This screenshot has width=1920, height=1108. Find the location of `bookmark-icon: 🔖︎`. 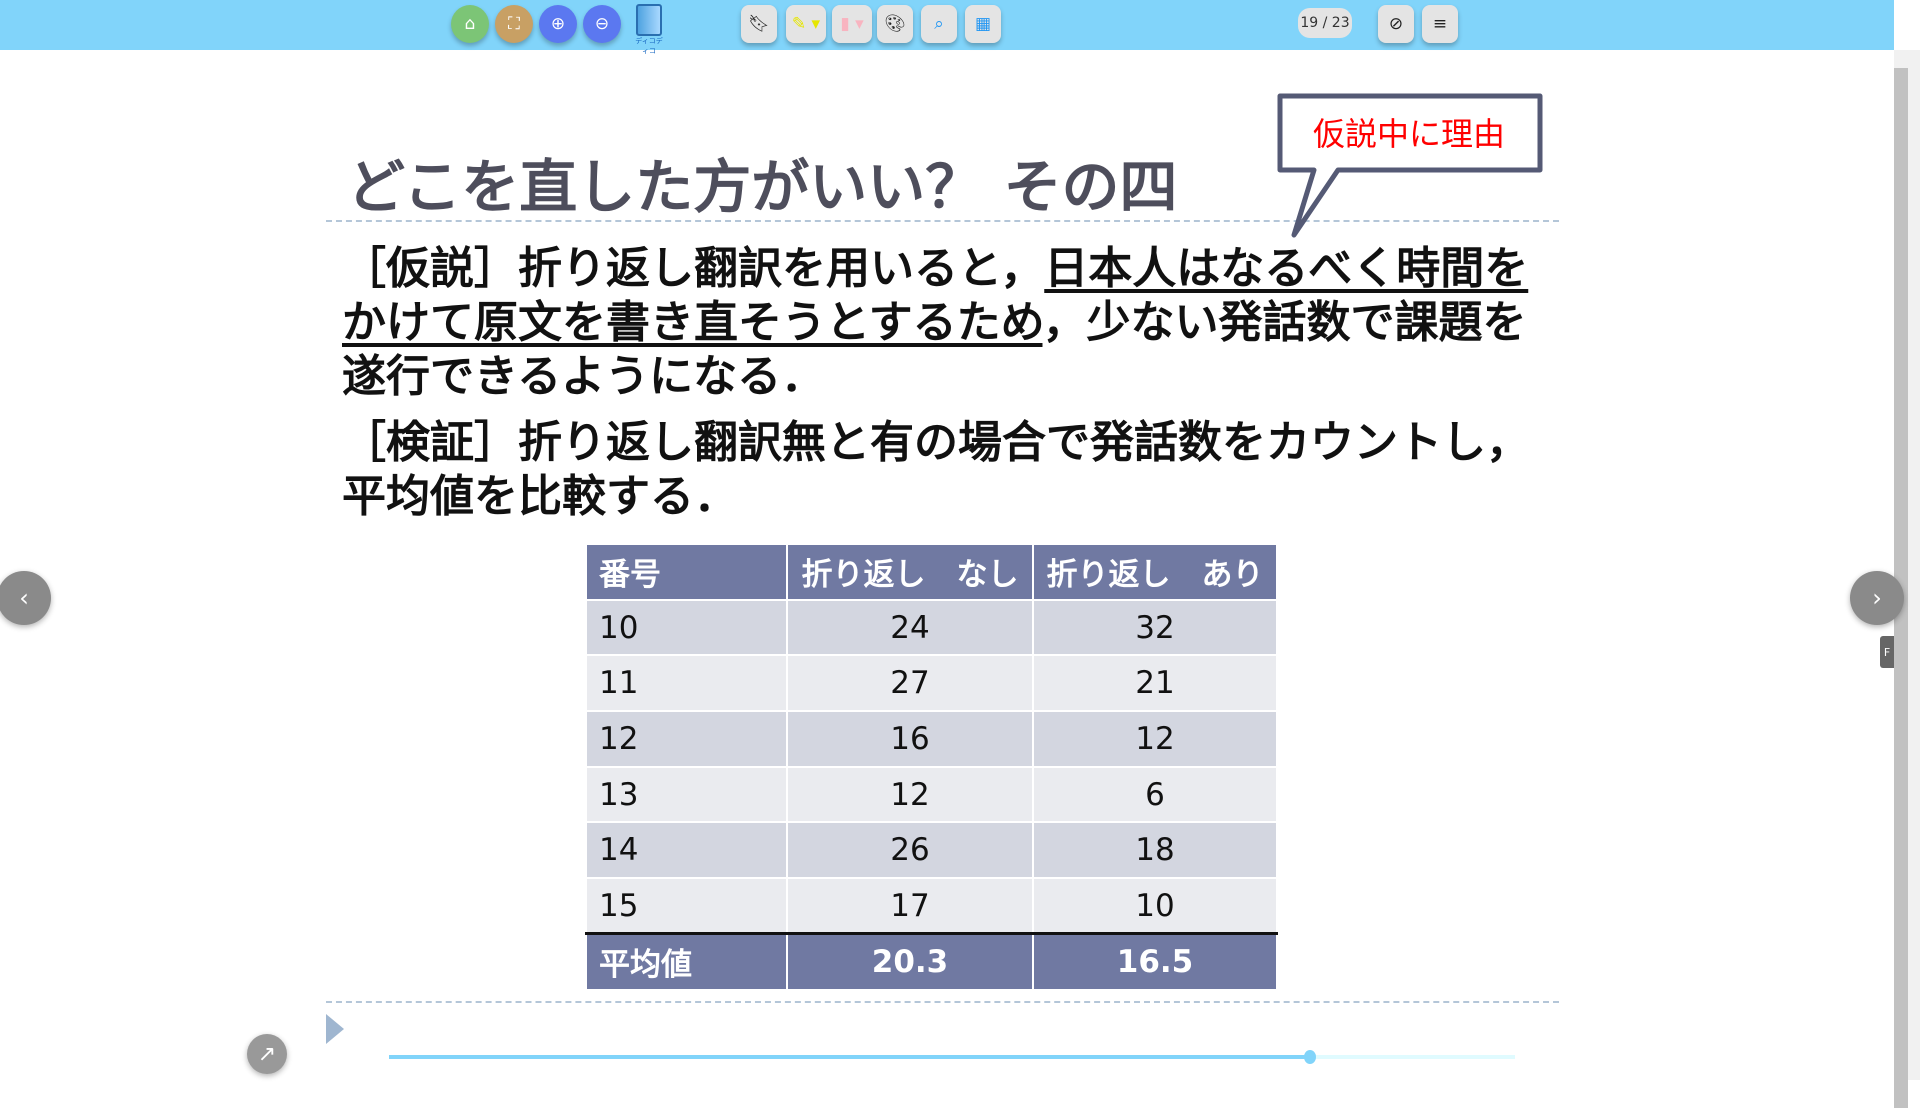

bookmark-icon: 🔖︎ is located at coordinates (759, 24).